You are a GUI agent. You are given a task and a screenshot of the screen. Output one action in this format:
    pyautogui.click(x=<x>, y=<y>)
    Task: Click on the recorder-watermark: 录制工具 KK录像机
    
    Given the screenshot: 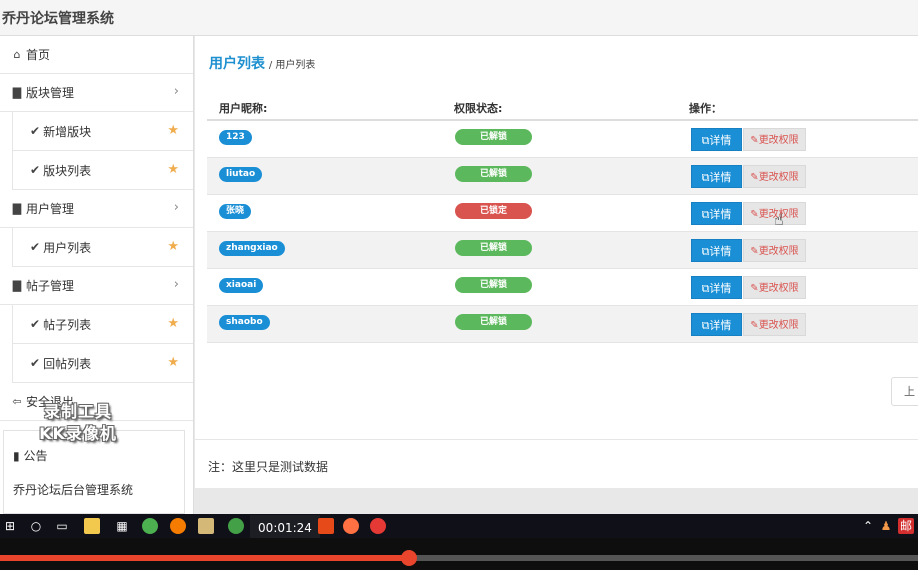 What is the action you would take?
    pyautogui.click(x=78, y=423)
    